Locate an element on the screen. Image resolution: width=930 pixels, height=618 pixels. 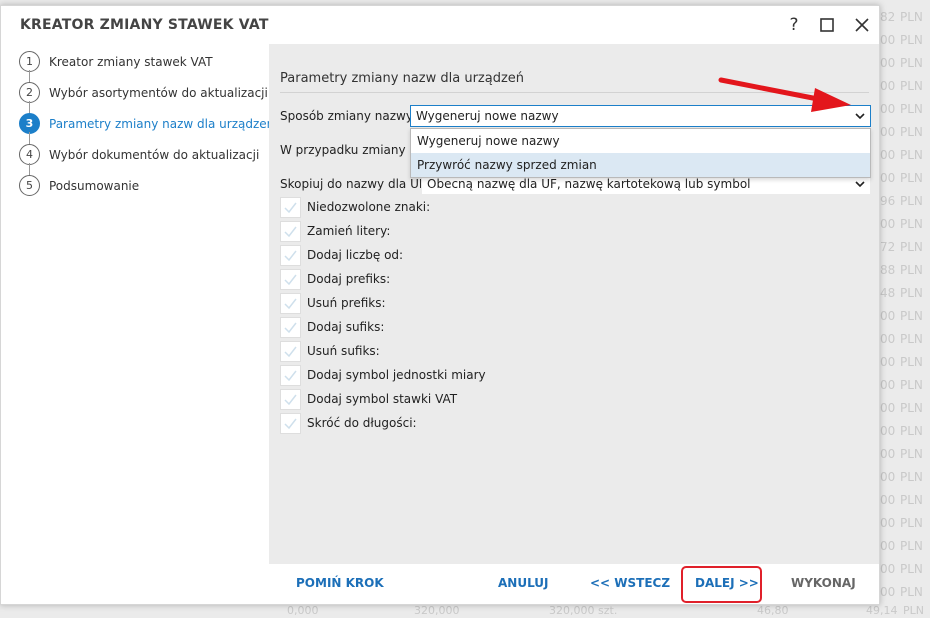
checkbox-add-suffix: Dodaj sufiks: is located at coordinates (332, 327).